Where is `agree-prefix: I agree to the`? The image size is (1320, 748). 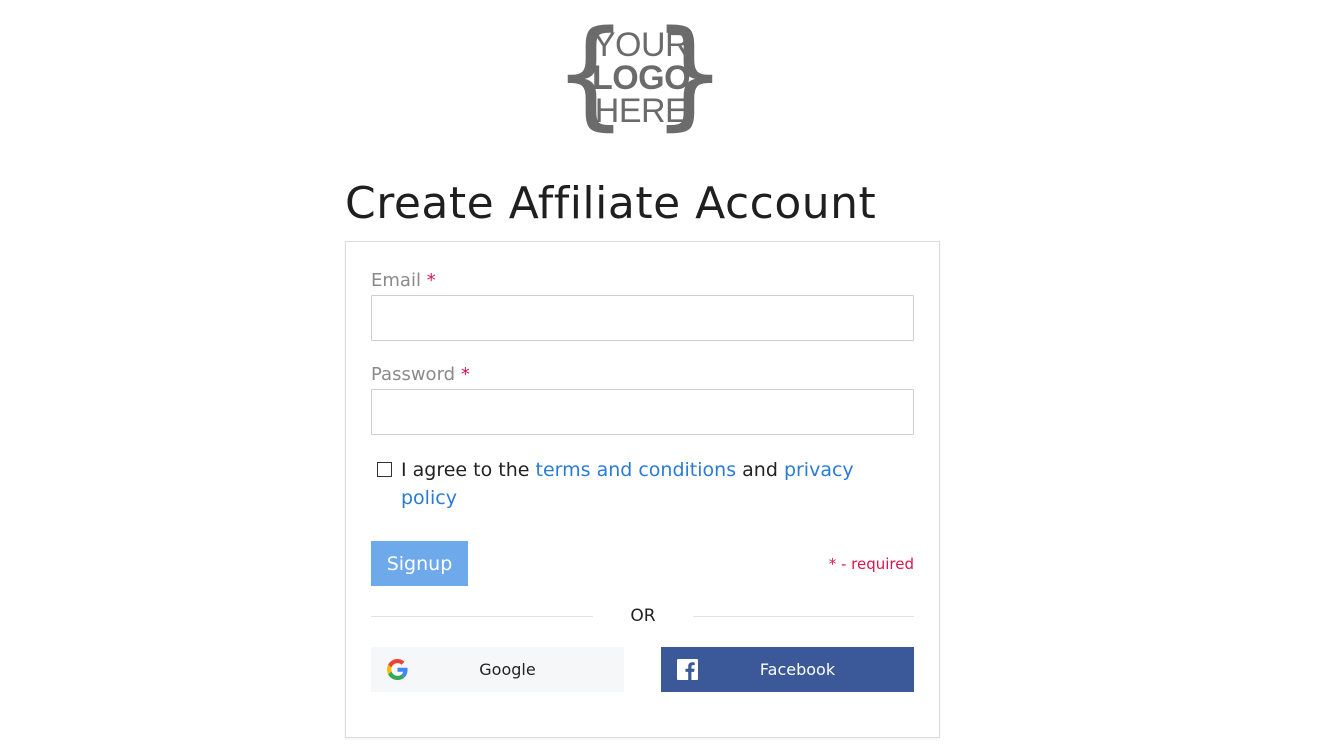
agree-prefix: I agree to the is located at coordinates (468, 470).